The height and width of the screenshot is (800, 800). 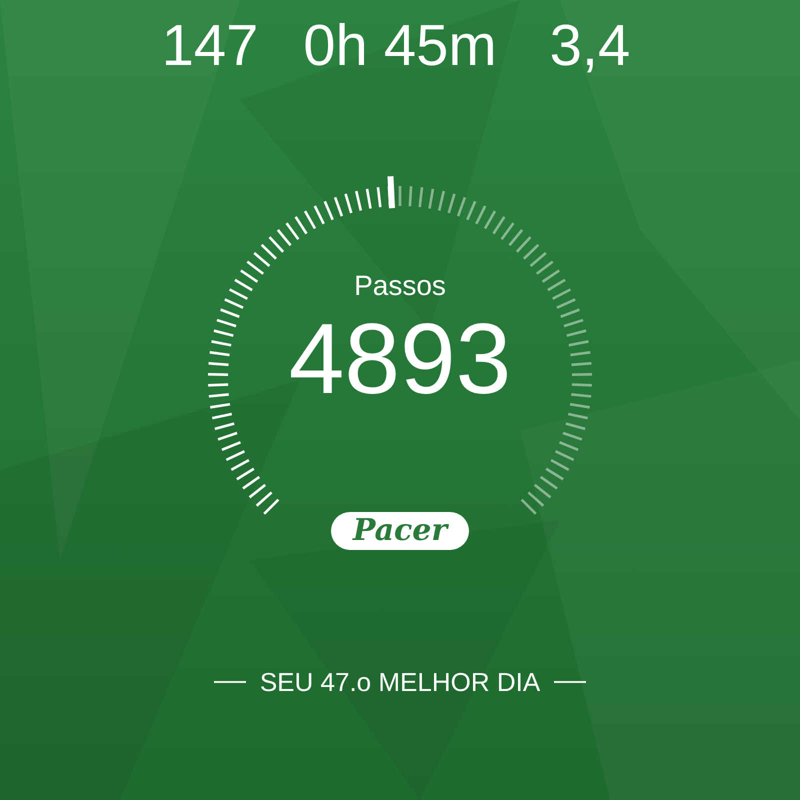 What do you see at coordinates (400, 286) in the screenshot?
I see `steps-label: Passos` at bounding box center [400, 286].